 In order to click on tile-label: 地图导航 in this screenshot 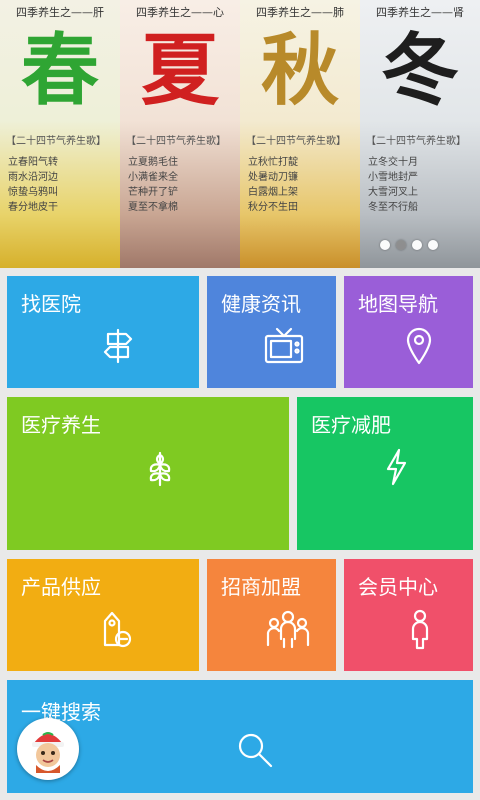, I will do `click(398, 305)`.